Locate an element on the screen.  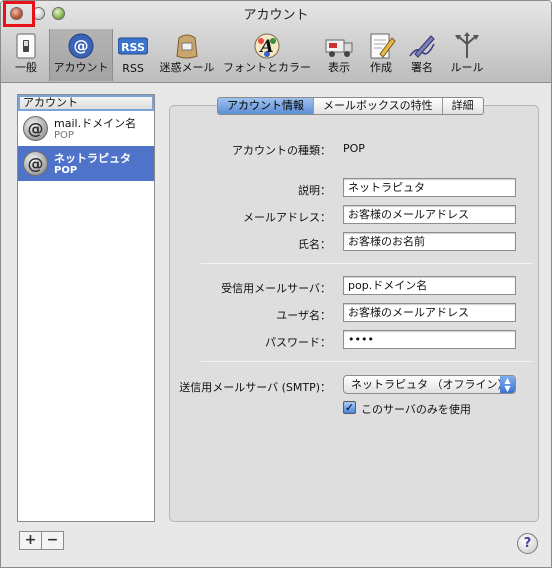
account-list-item-selected: @ ネットラピュタ POP is located at coordinates (86, 163).